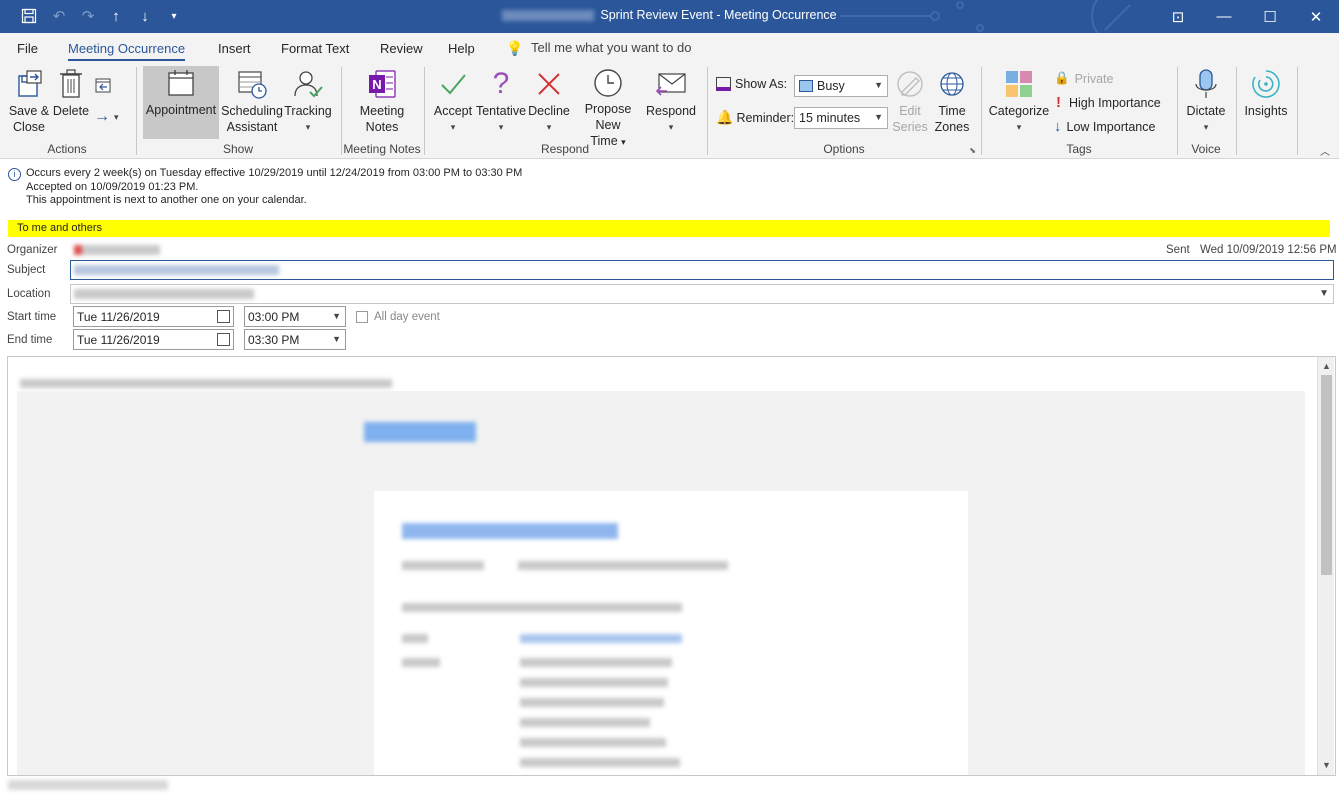 This screenshot has height=799, width=1339. I want to click on maximize-button: ☐, so click(1270, 16).